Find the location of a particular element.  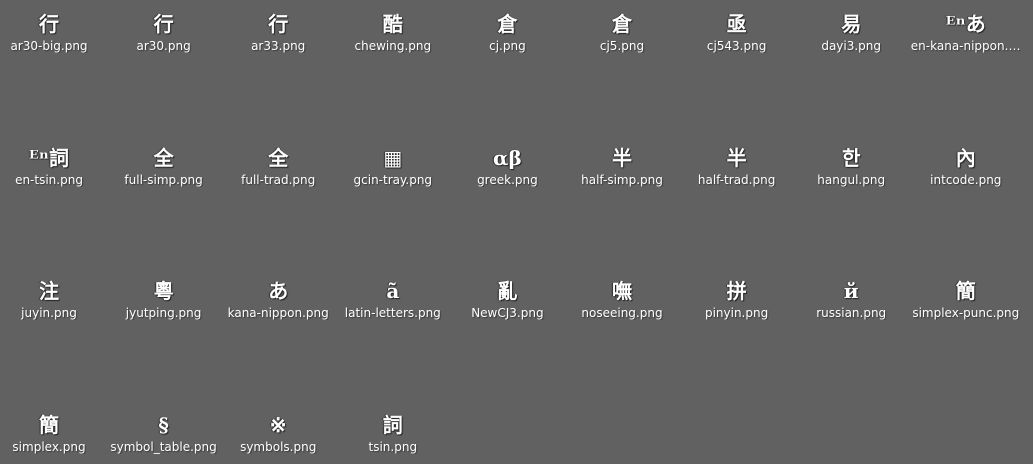

file-item: 酷 chewing.png is located at coordinates (393, 36).